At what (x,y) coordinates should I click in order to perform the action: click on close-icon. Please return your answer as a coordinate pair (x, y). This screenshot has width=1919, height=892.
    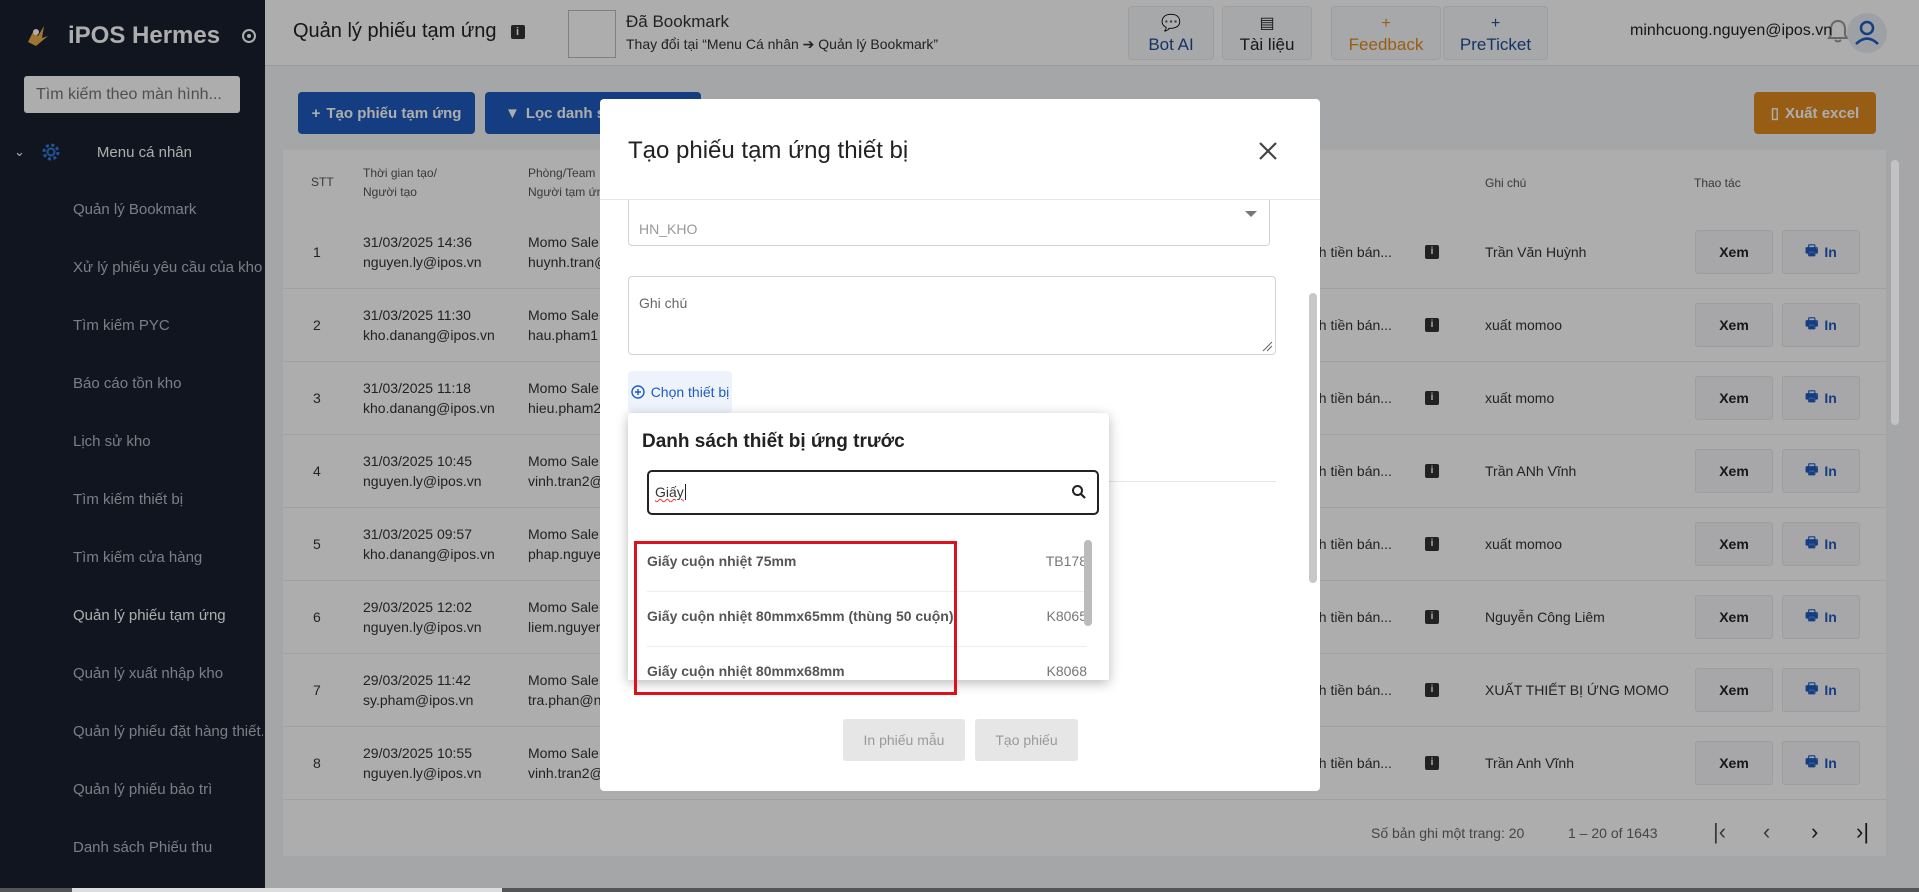
    Looking at the image, I should click on (1268, 151).